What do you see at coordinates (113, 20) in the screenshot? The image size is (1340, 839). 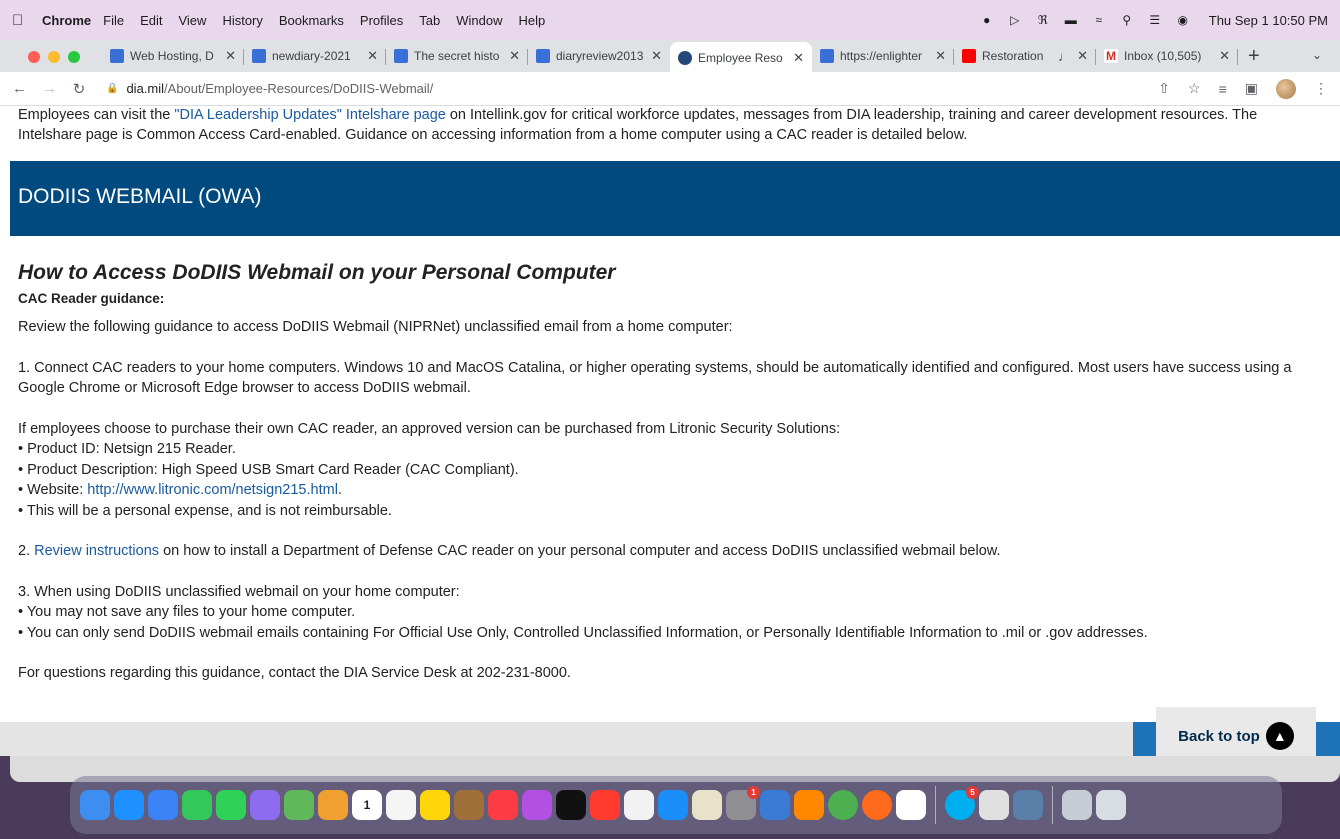 I see `menu-file: File` at bounding box center [113, 20].